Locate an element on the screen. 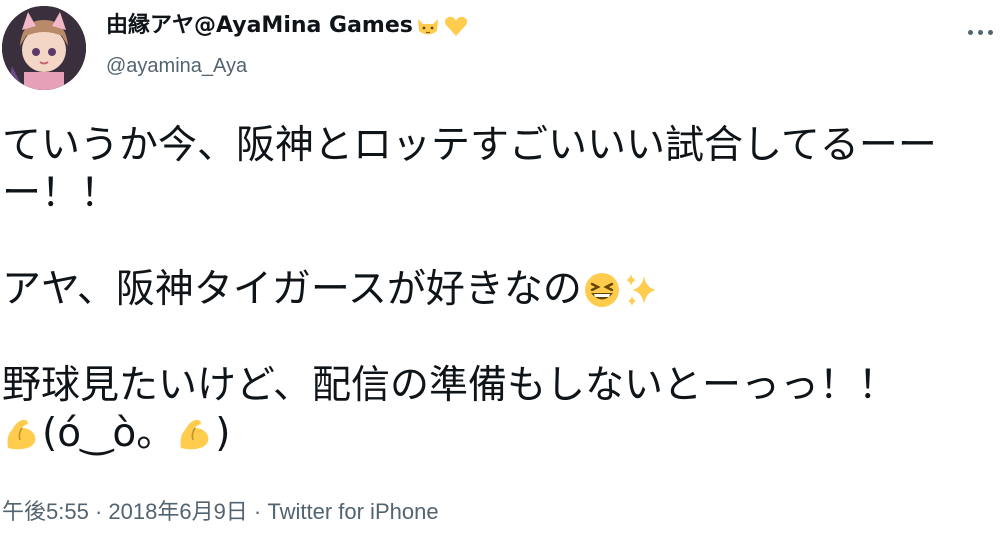 The height and width of the screenshot is (536, 1008). tweet-source-link: Twitter for iPhone is located at coordinates (352, 511).